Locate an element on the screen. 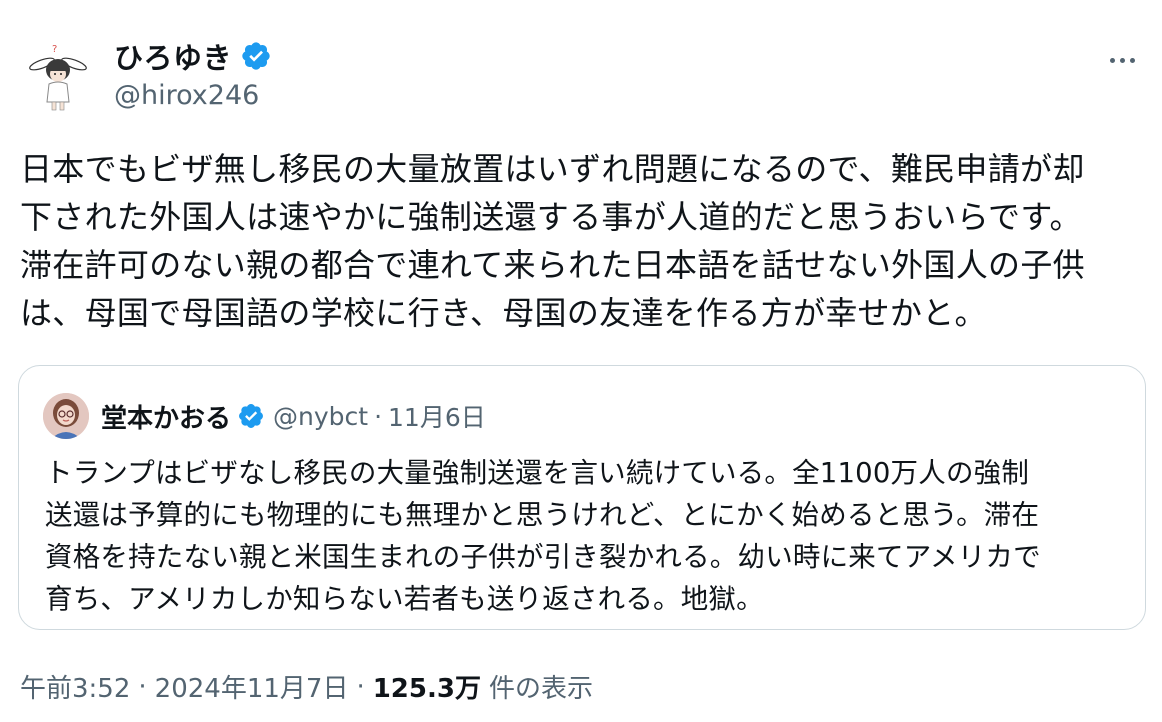 This screenshot has width=1162, height=722. more-options-icon is located at coordinates (1122, 60).